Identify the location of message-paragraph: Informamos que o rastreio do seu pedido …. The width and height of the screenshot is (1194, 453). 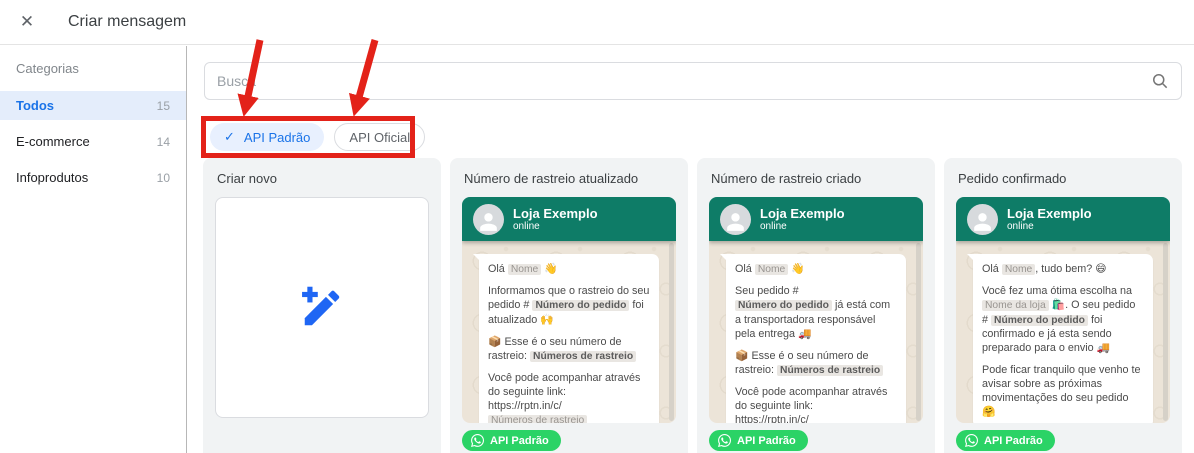
(569, 305).